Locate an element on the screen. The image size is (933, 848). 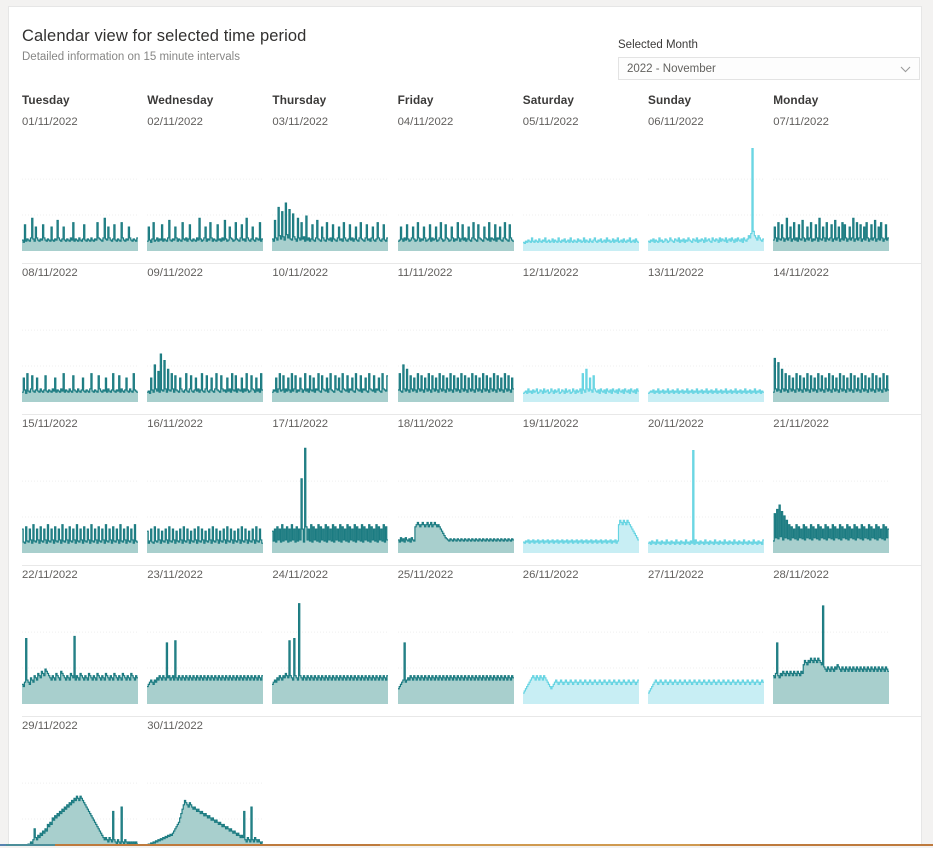
day-date-label: 13/11/2022 is located at coordinates (676, 273).